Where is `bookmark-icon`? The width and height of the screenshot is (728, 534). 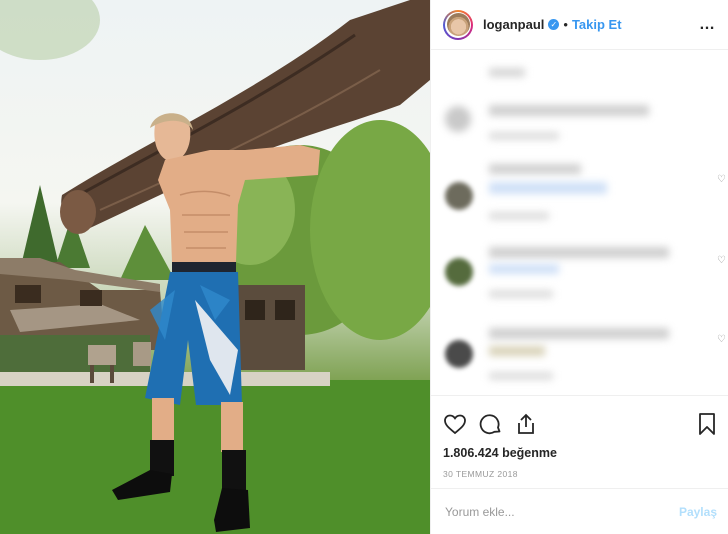
bookmark-icon is located at coordinates (707, 424).